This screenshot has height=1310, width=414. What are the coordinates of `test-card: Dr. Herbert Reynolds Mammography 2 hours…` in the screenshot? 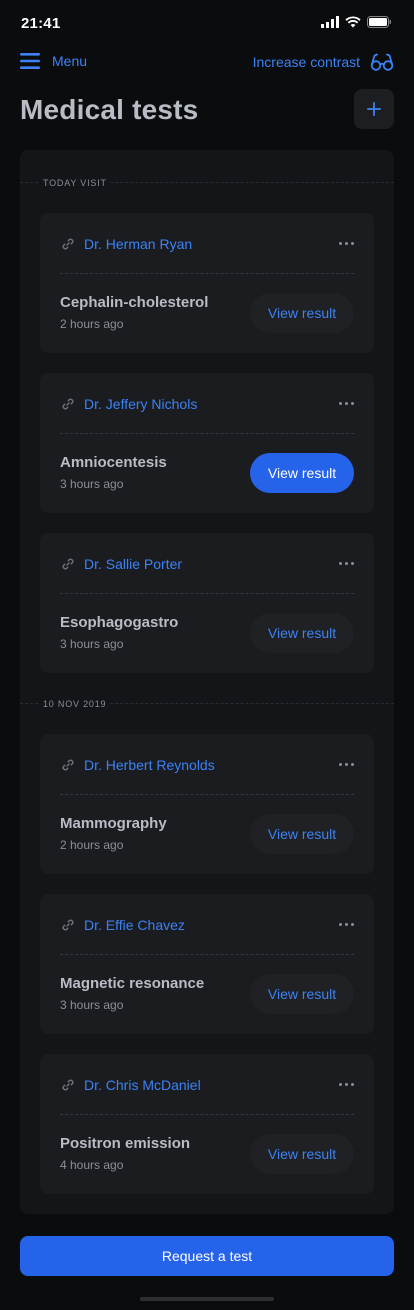 It's located at (207, 804).